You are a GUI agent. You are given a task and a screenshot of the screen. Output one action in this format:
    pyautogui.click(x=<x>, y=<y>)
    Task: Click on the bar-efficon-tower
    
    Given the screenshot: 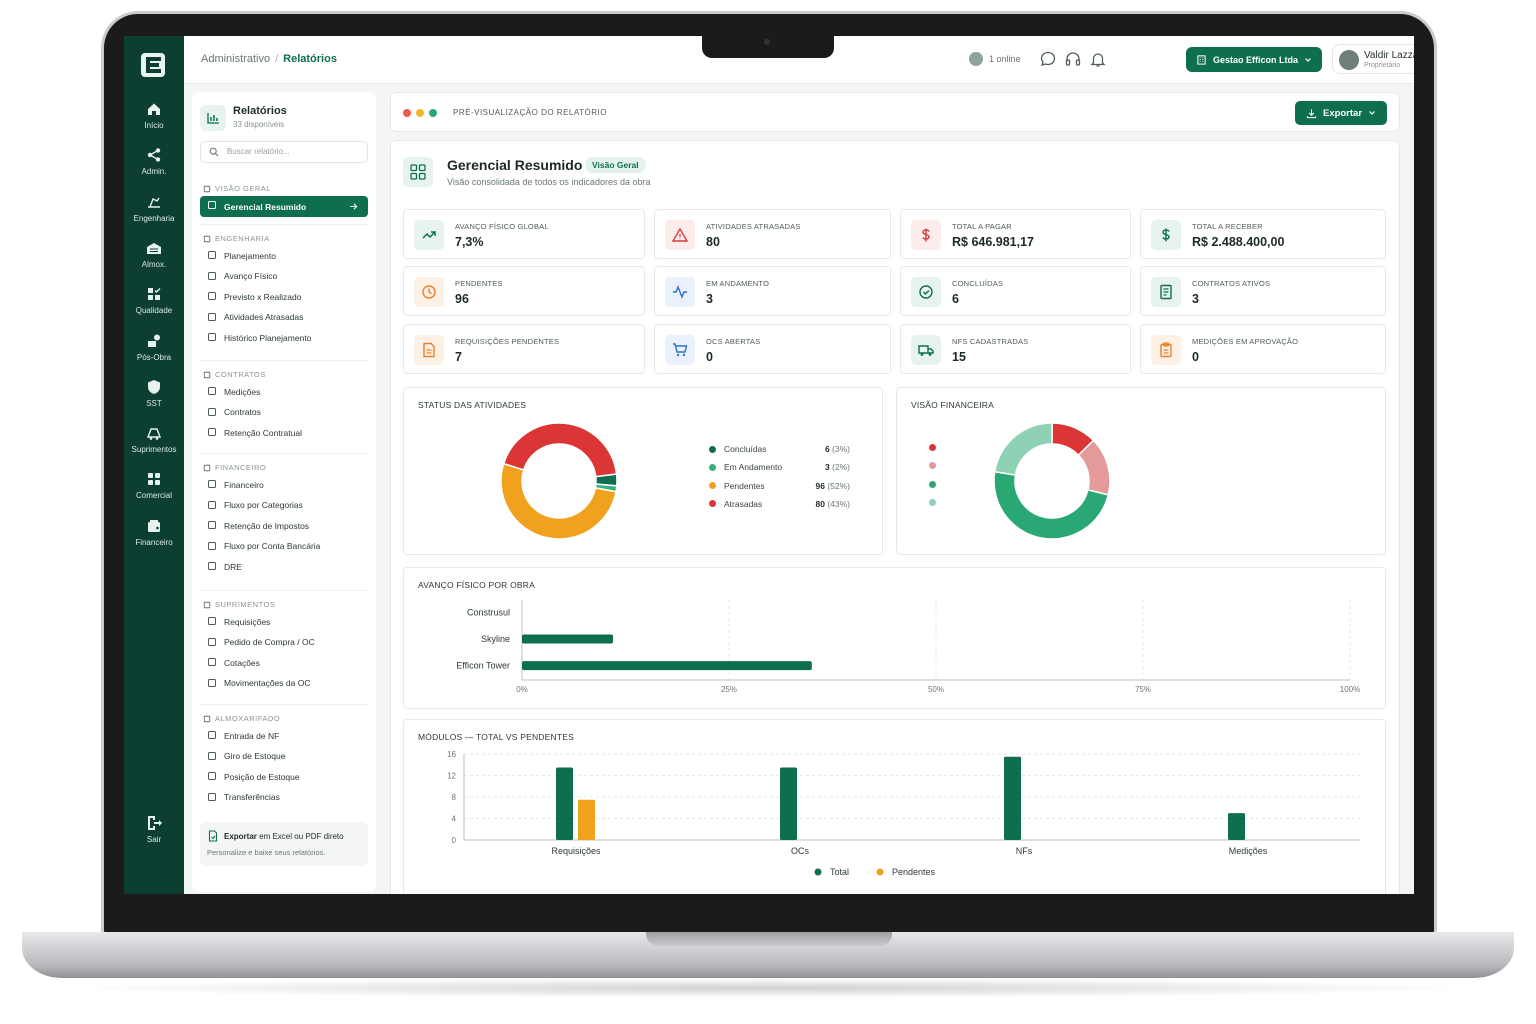 What is the action you would take?
    pyautogui.click(x=667, y=666)
    